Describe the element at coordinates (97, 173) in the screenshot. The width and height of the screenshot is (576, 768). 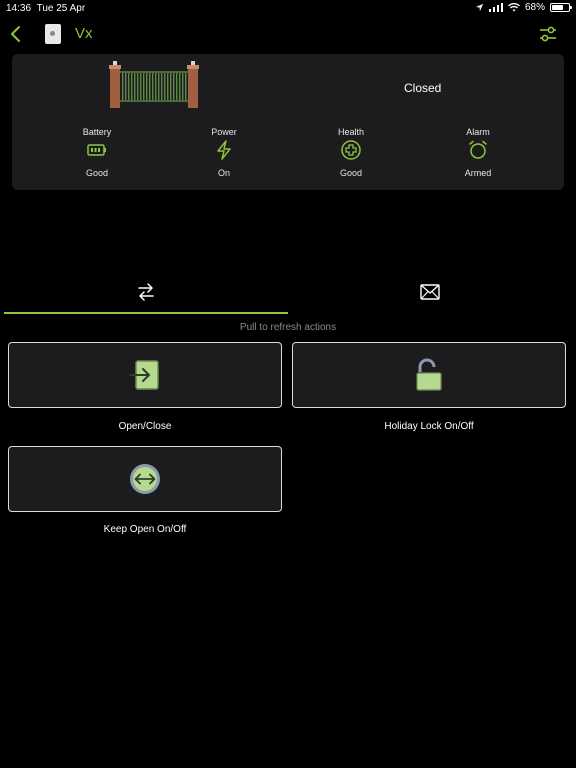
I see `metric-battery-value: Good` at that location.